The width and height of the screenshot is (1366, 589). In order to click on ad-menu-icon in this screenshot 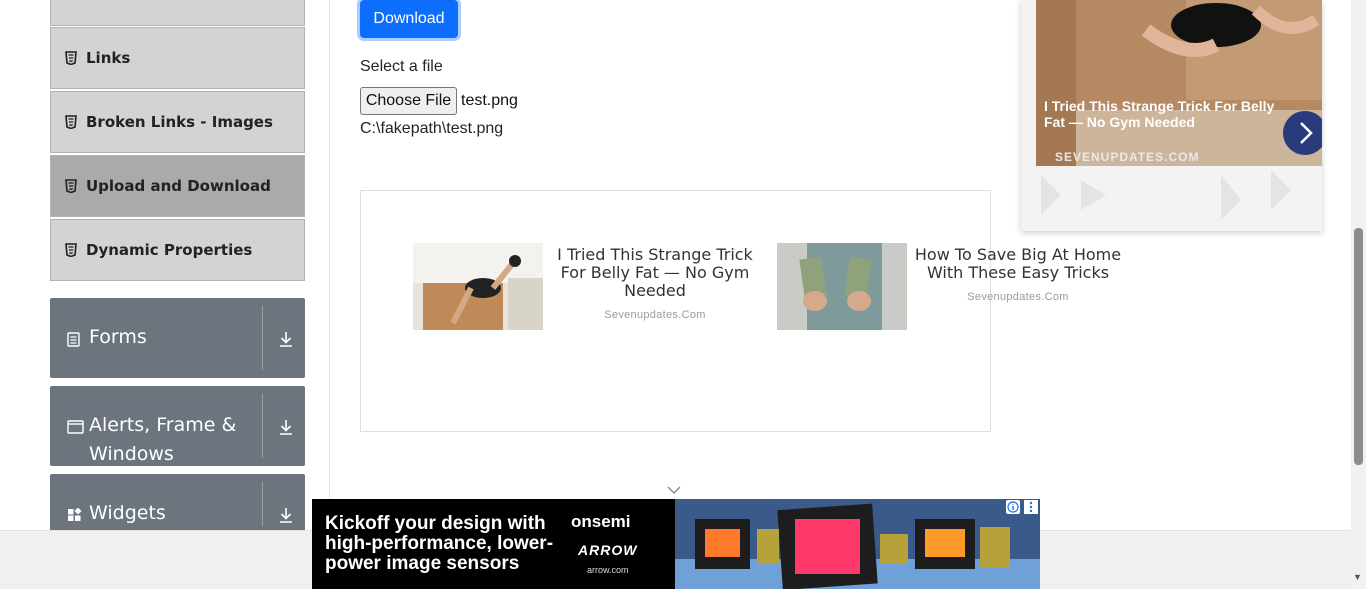, I will do `click(1031, 507)`.